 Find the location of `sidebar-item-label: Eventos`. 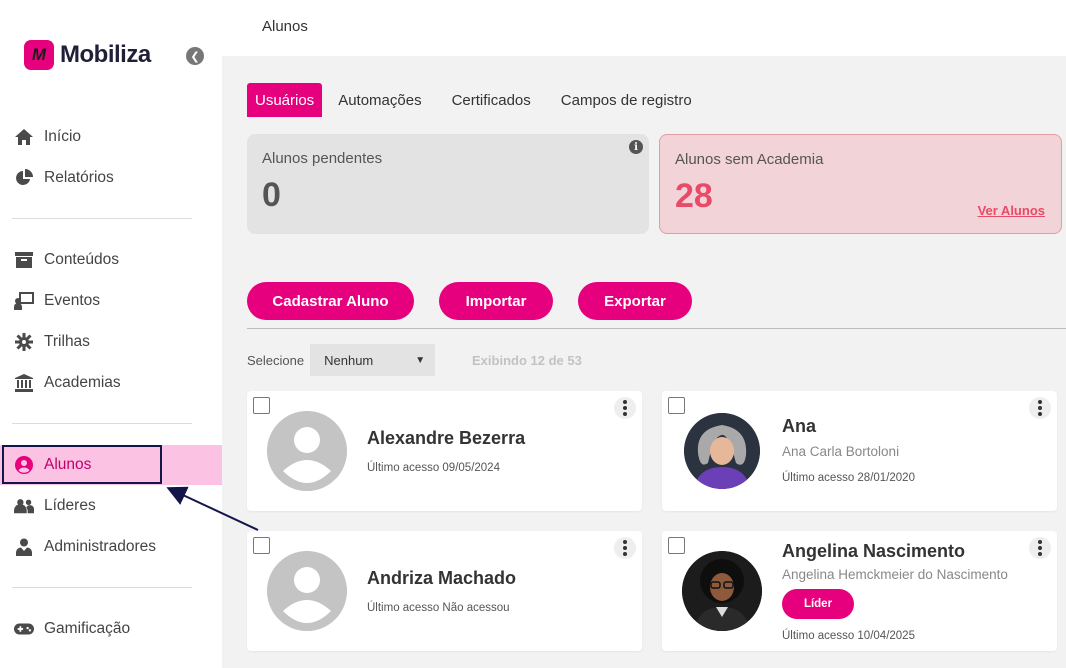

sidebar-item-label: Eventos is located at coordinates (72, 300).